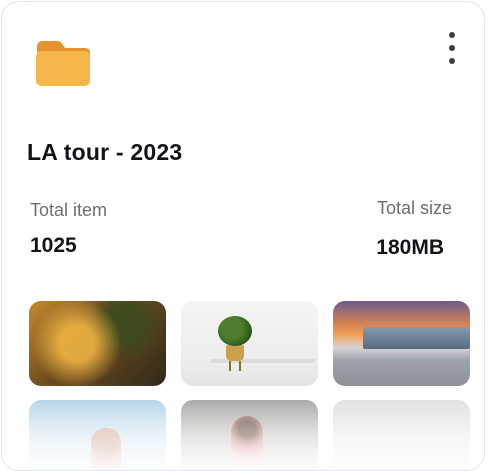 This screenshot has width=488, height=471. Describe the element at coordinates (452, 48) in the screenshot. I see `more-vertical-icon` at that location.